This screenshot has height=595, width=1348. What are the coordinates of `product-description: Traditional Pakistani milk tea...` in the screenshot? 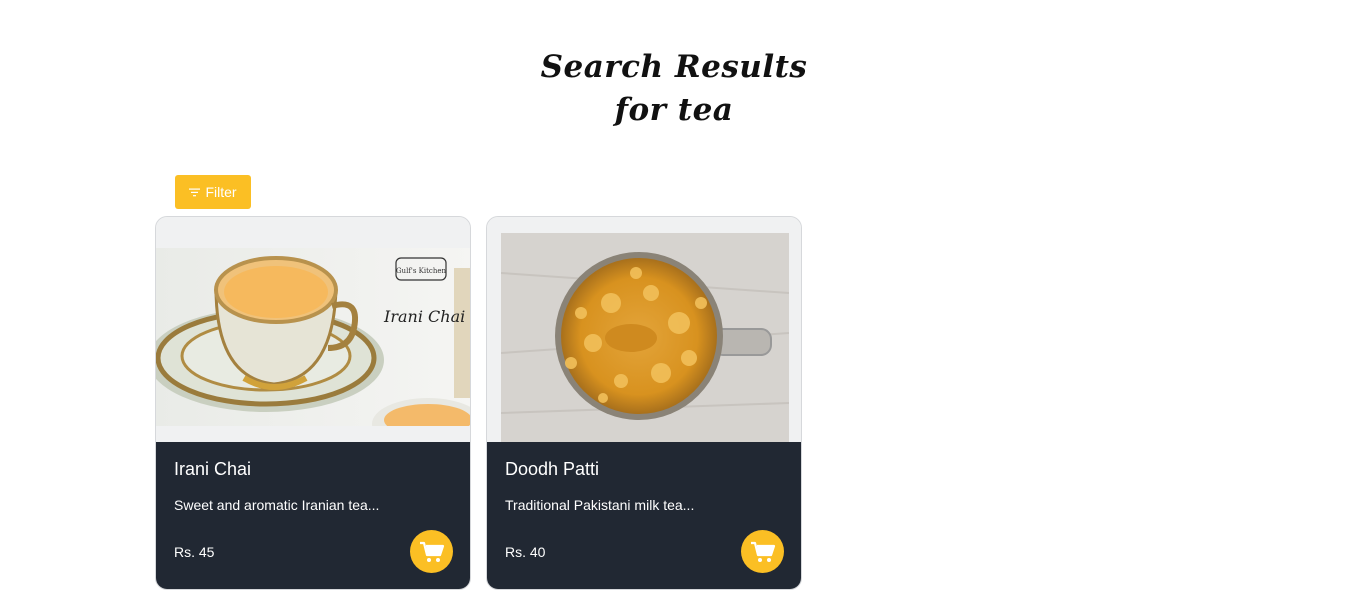 It's located at (600, 505).